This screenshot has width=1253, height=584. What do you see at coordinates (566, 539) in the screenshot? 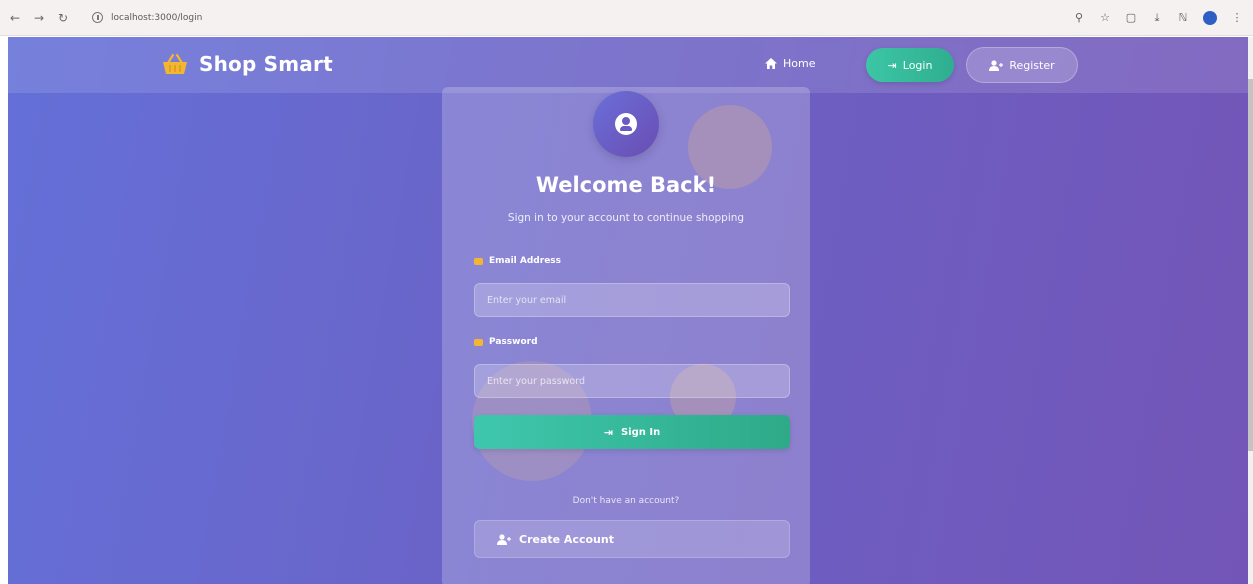
I see `create-account-label: Create Account` at bounding box center [566, 539].